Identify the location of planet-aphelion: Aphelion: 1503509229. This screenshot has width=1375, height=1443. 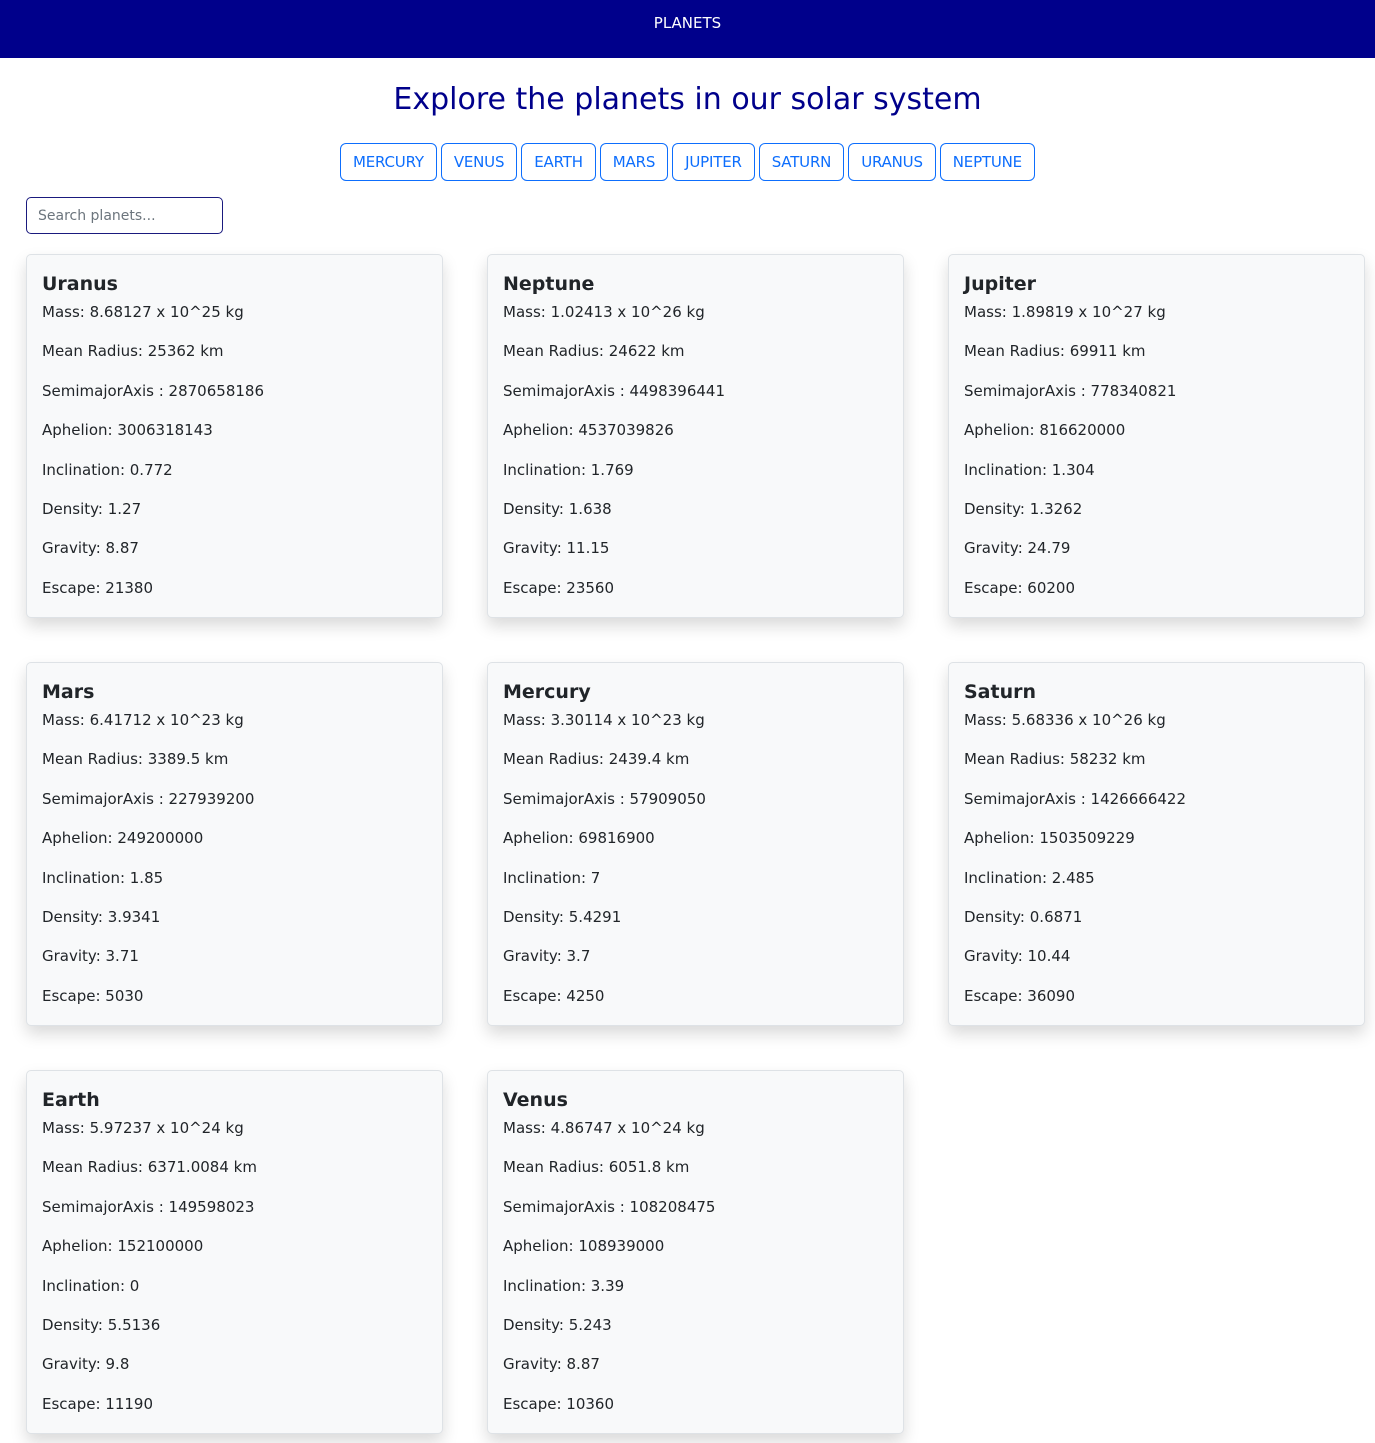
(1049, 838).